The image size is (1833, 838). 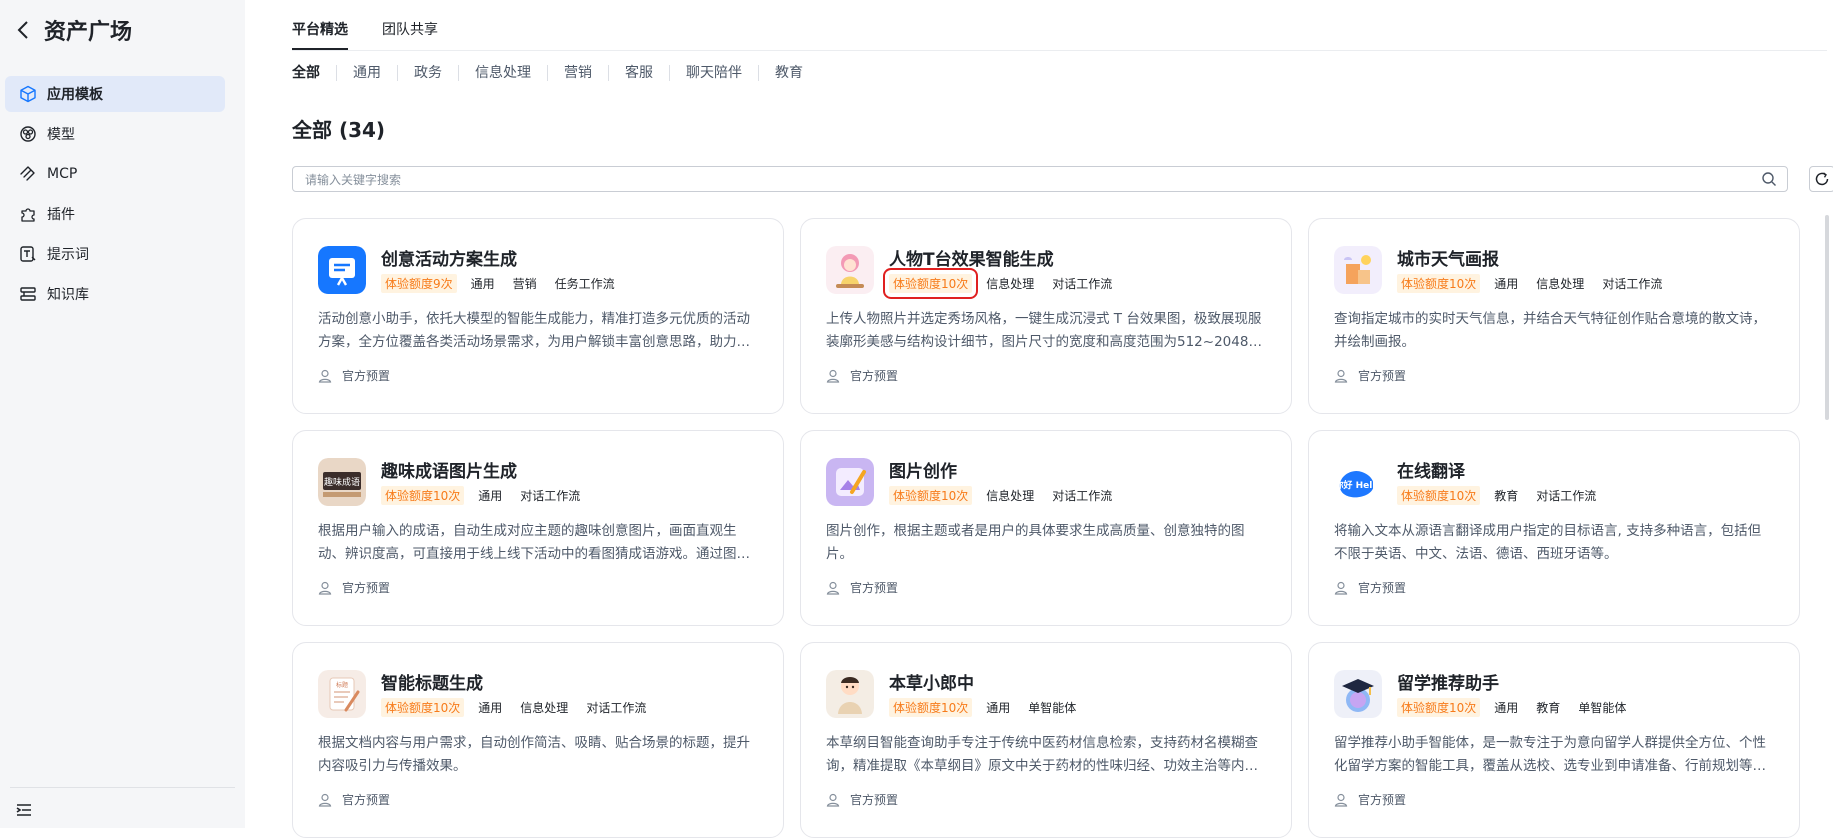 I want to click on category-info-processing: 信息处理, so click(x=502, y=73).